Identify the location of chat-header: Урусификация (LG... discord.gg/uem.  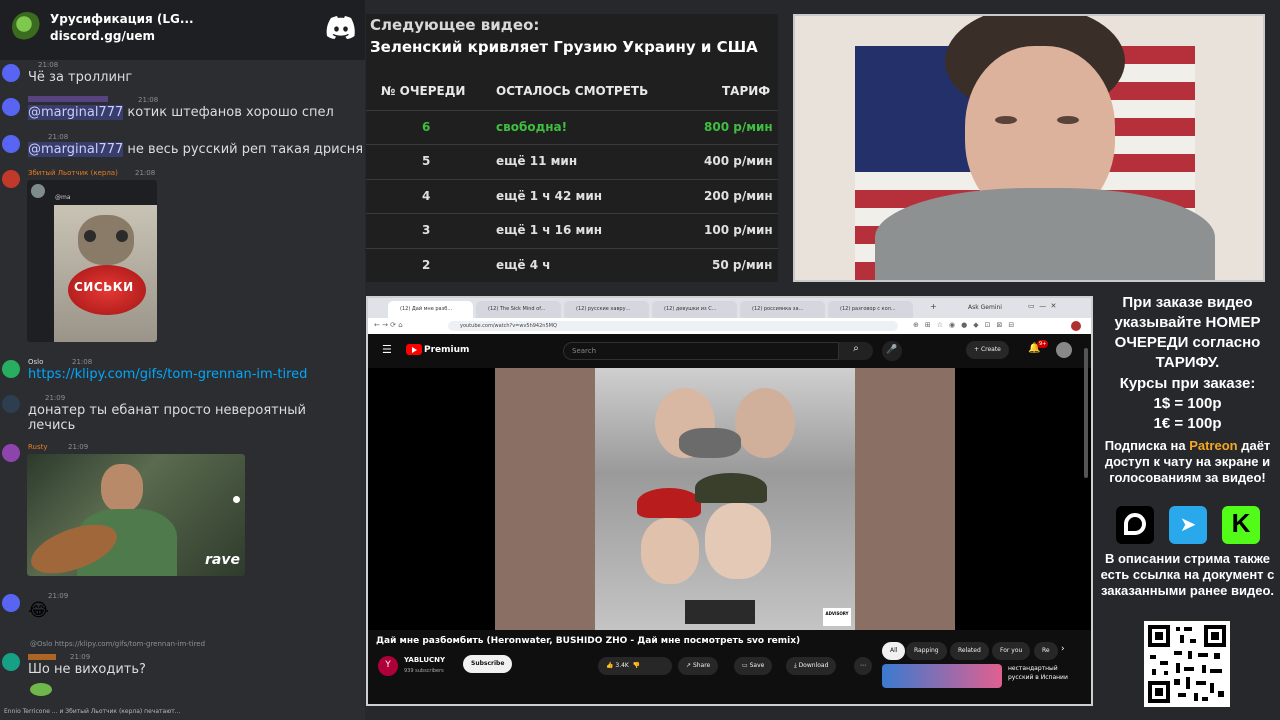
(182, 30).